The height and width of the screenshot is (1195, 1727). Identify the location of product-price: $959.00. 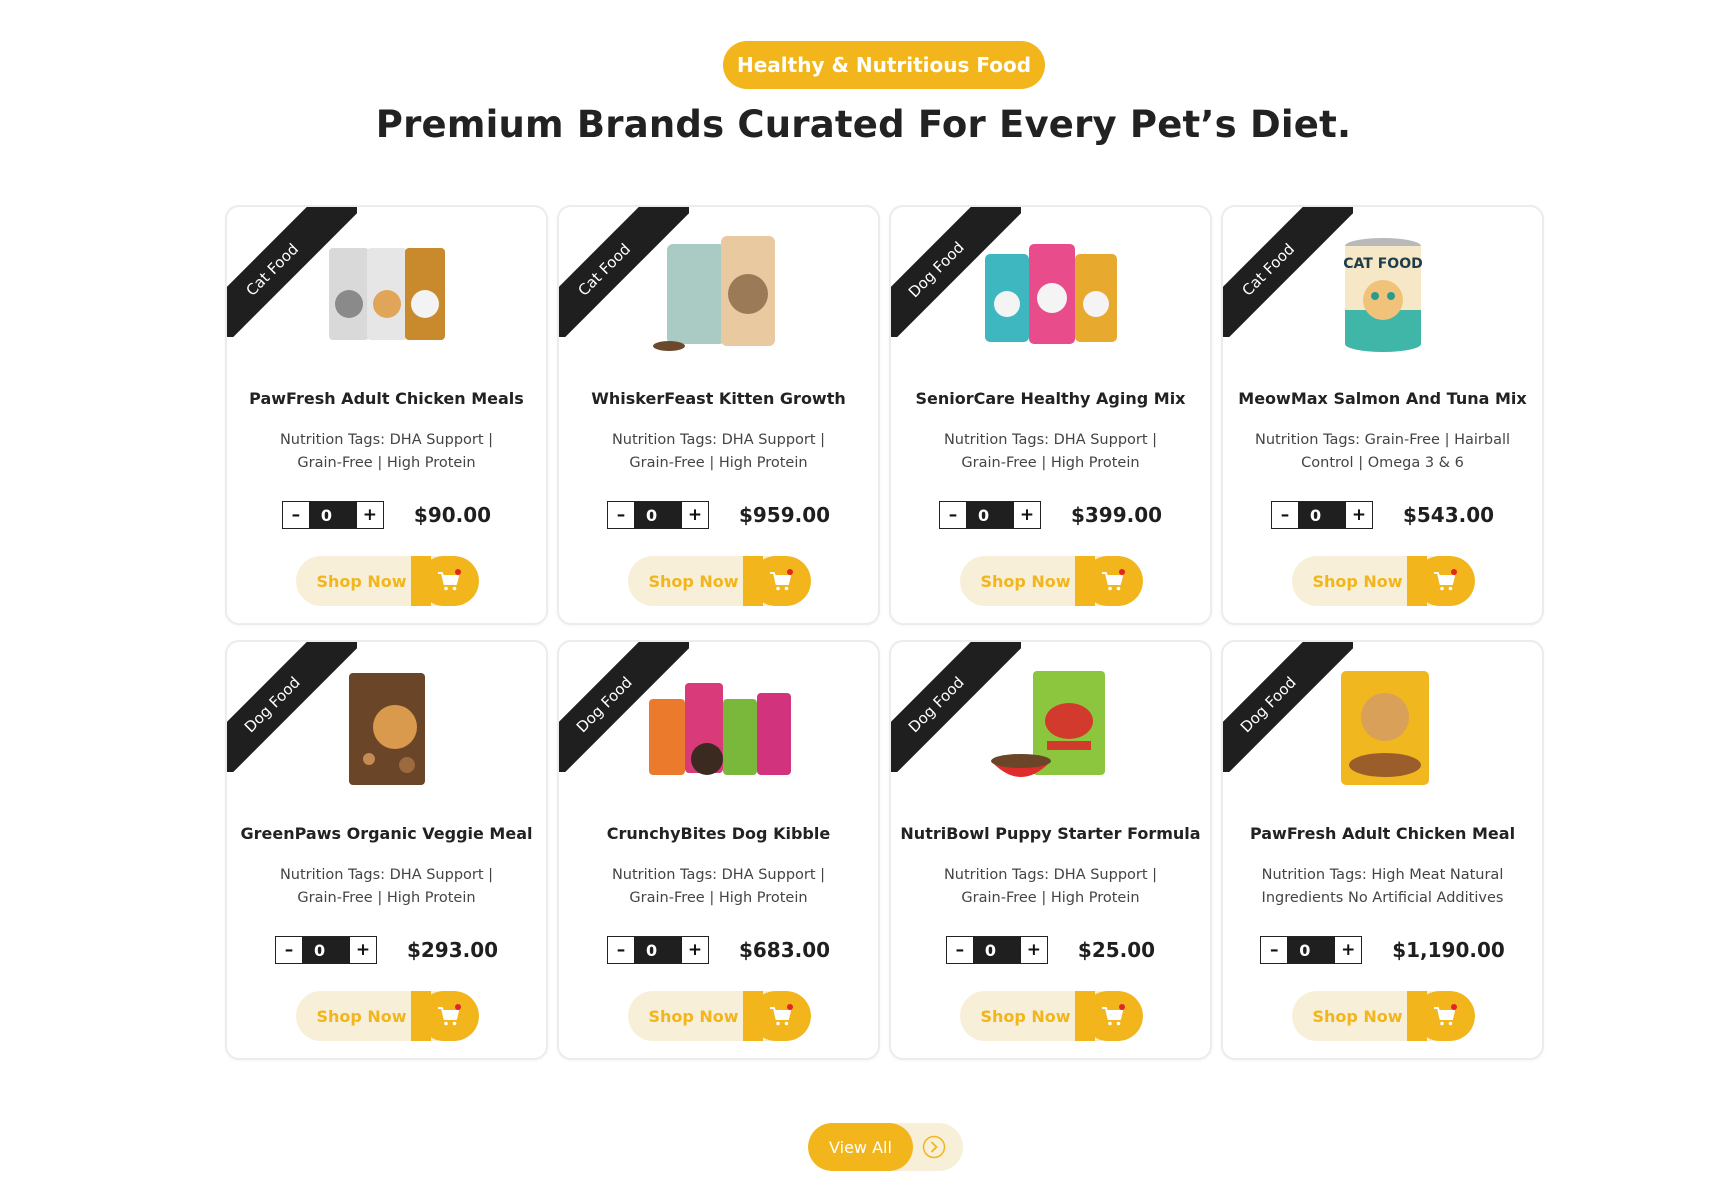
(784, 515).